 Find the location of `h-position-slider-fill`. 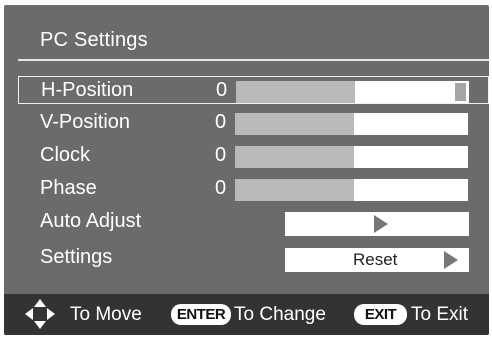

h-position-slider-fill is located at coordinates (295, 92).